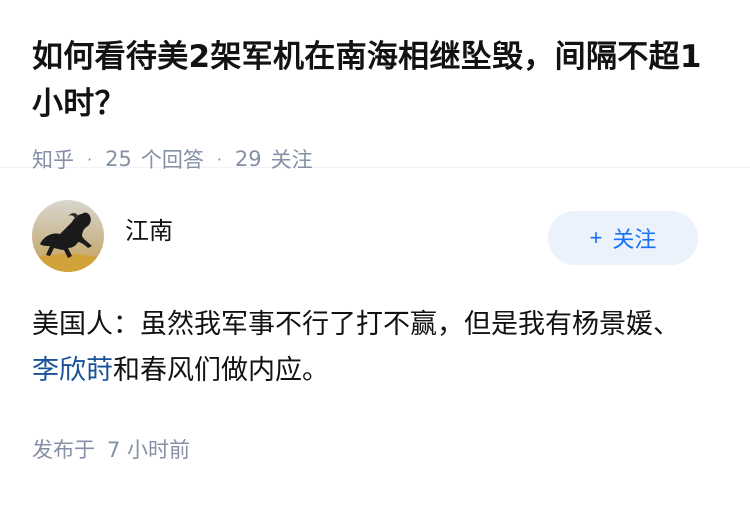 The image size is (750, 532). What do you see at coordinates (72, 370) in the screenshot?
I see `mention-link: 李欣莳` at bounding box center [72, 370].